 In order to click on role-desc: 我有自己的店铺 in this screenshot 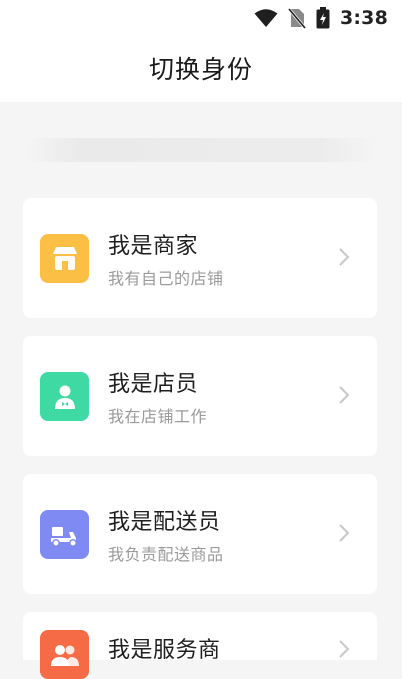, I will do `click(166, 278)`.